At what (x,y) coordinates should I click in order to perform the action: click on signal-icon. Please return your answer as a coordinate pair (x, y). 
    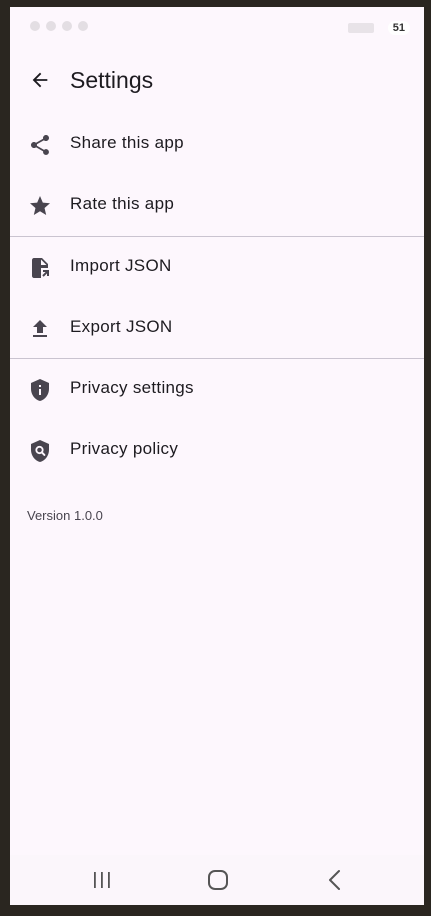
    Looking at the image, I should click on (361, 28).